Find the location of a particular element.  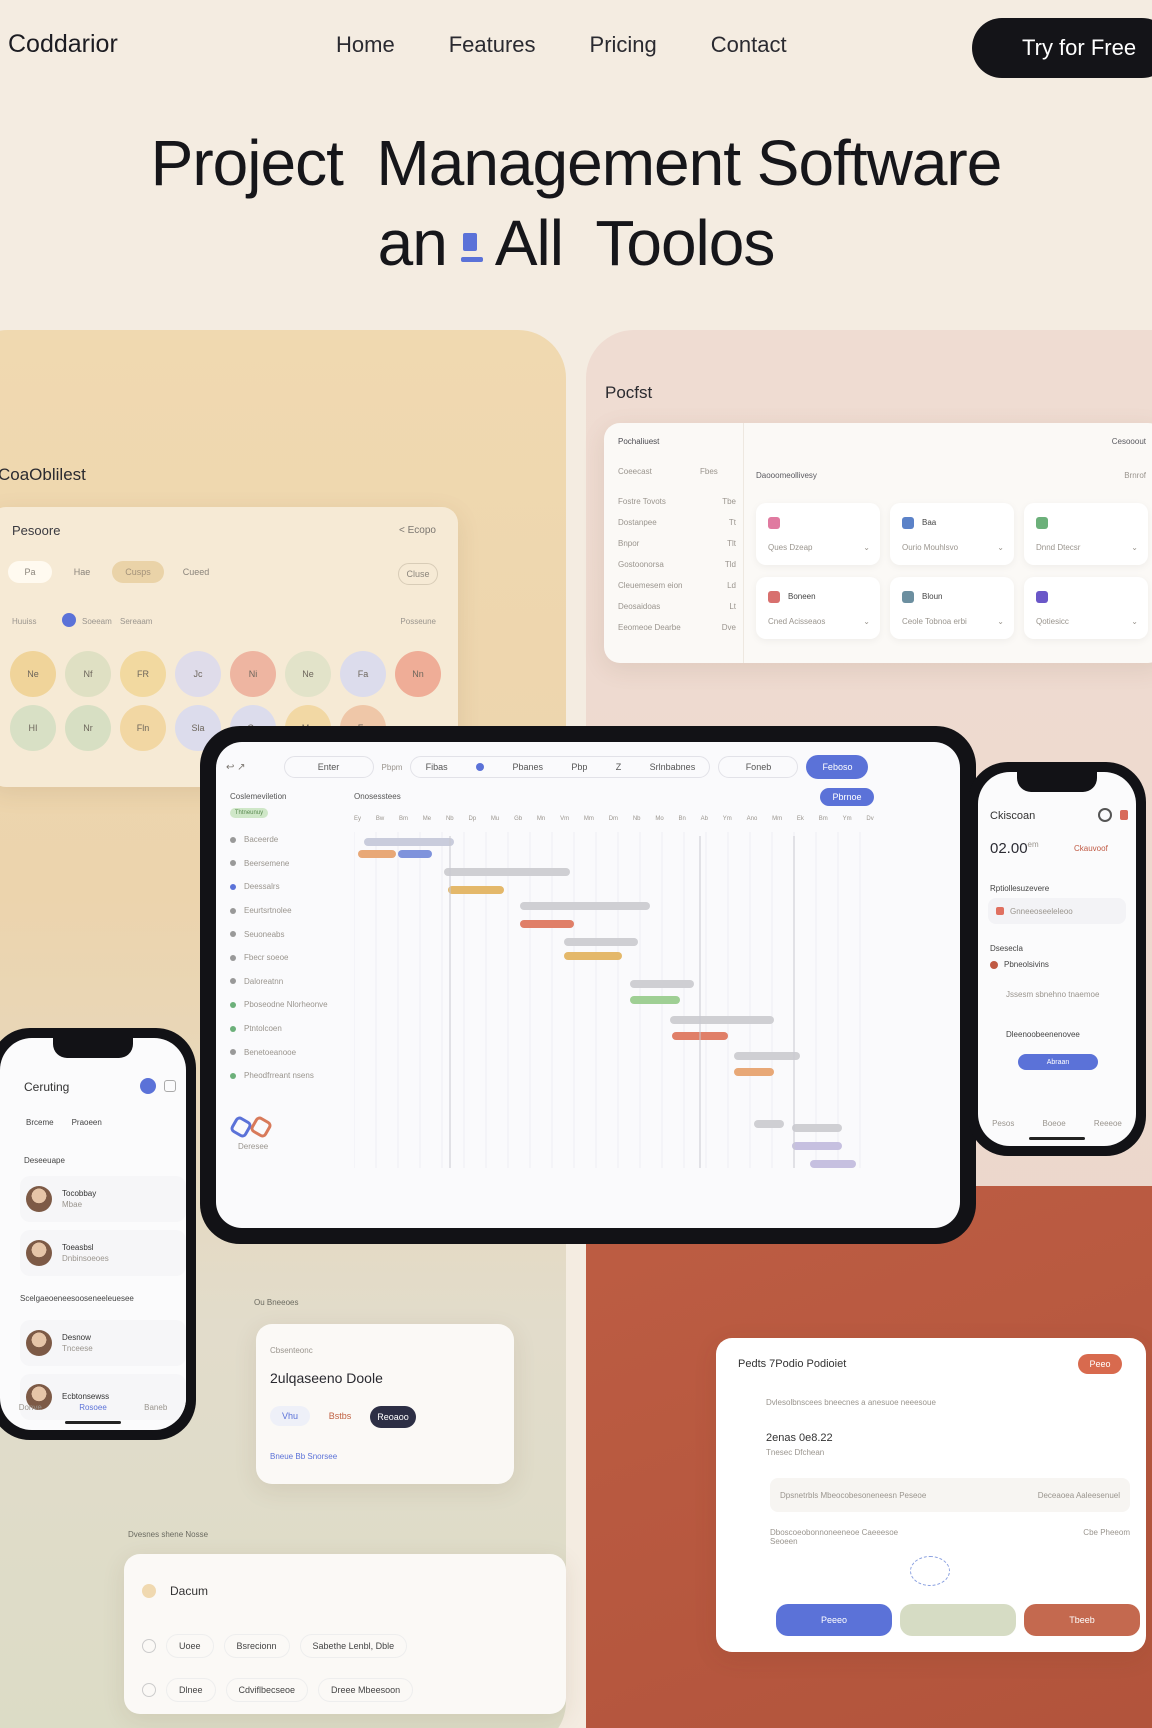

tab-item: Boeoe is located at coordinates (1054, 1123).